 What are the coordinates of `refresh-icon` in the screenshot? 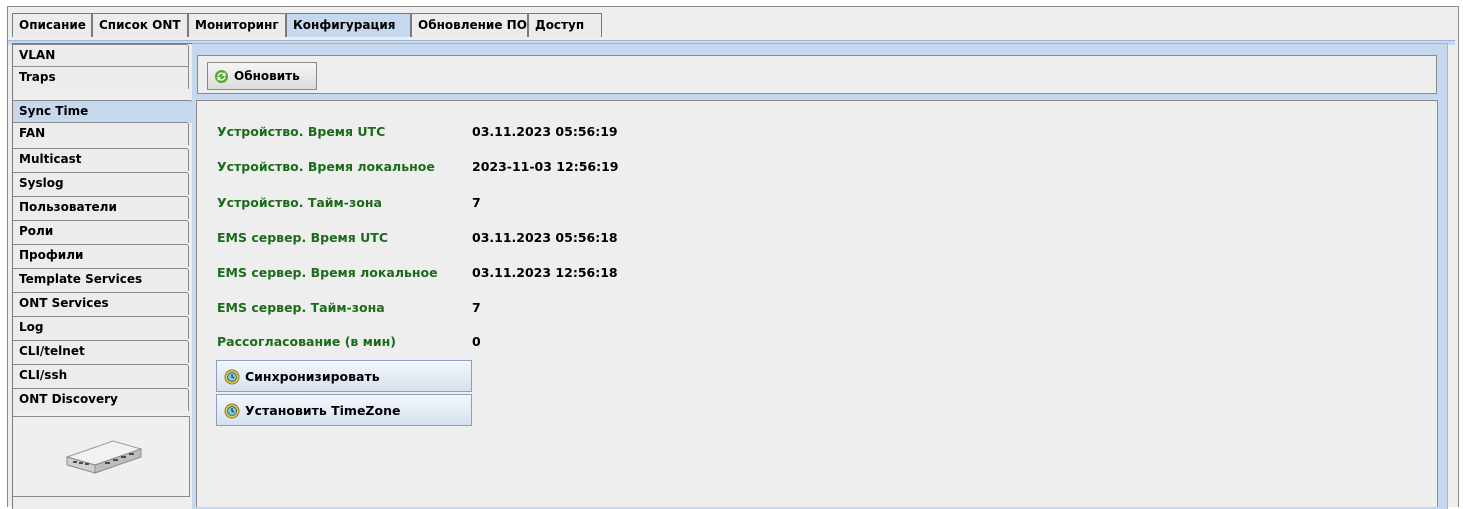 It's located at (221, 76).